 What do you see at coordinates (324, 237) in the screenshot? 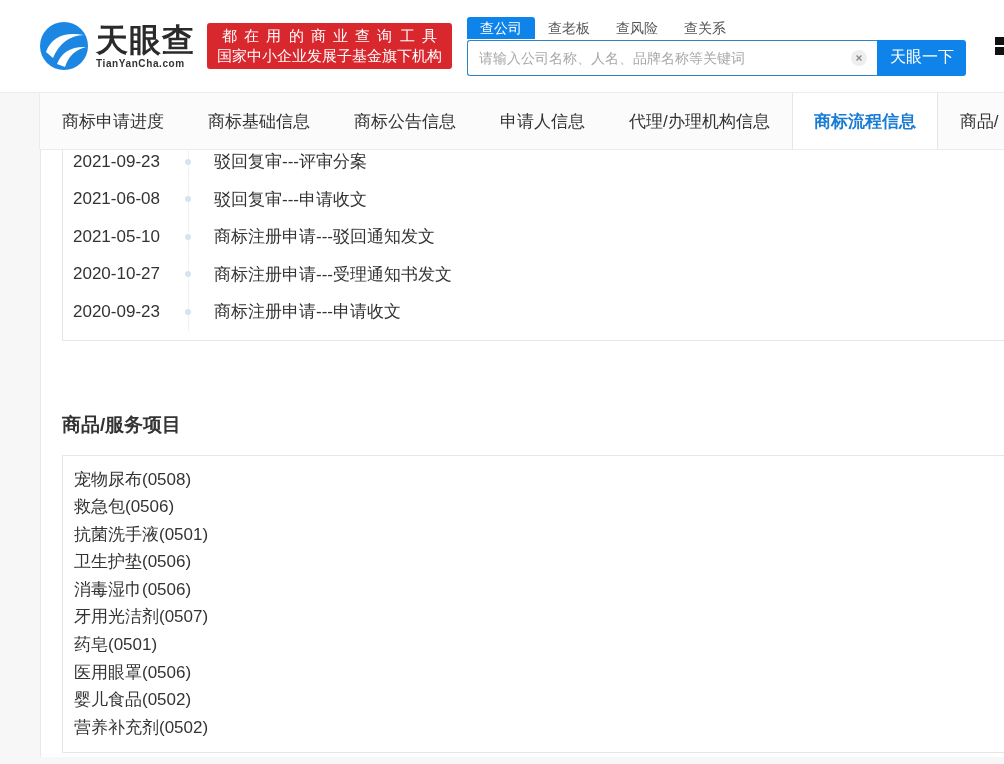
I see `timeline-event: 商标注册申请---驳回通知发文` at bounding box center [324, 237].